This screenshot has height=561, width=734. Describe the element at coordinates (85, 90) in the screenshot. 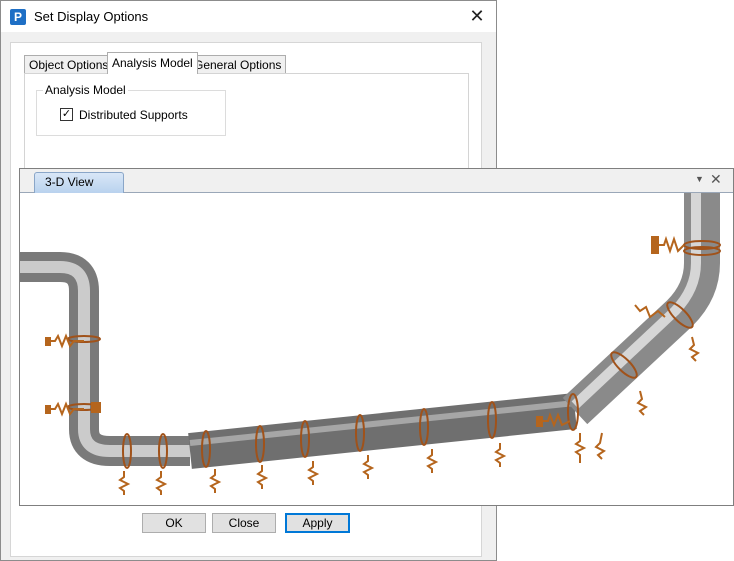

I see `groupbox-title: Analysis Model` at that location.